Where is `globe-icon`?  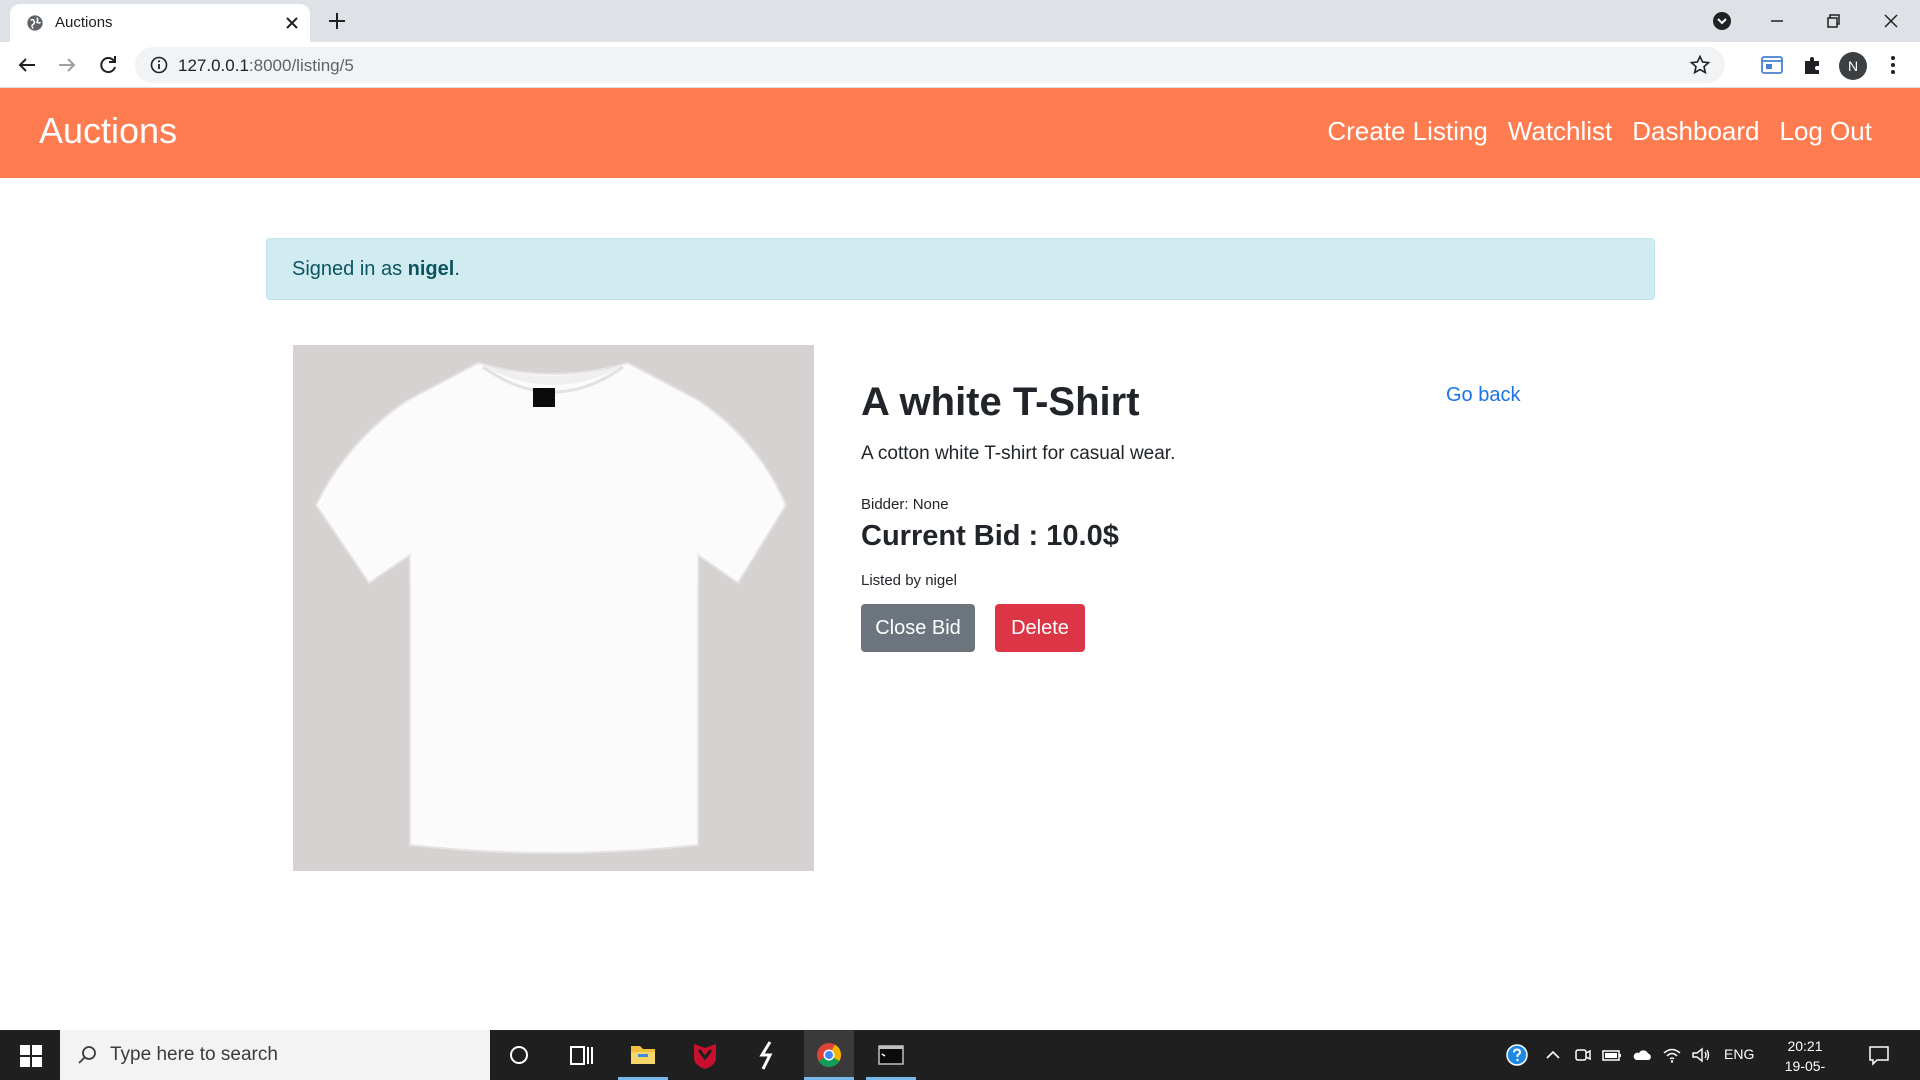 globe-icon is located at coordinates (35, 23).